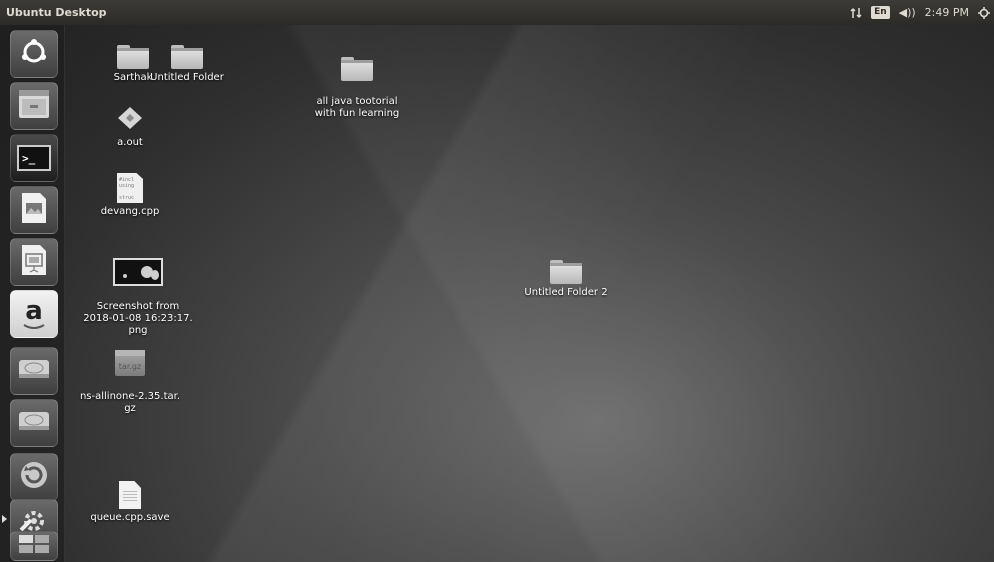  I want to click on desktop-icon-label: Untitled Folder, so click(187, 77).